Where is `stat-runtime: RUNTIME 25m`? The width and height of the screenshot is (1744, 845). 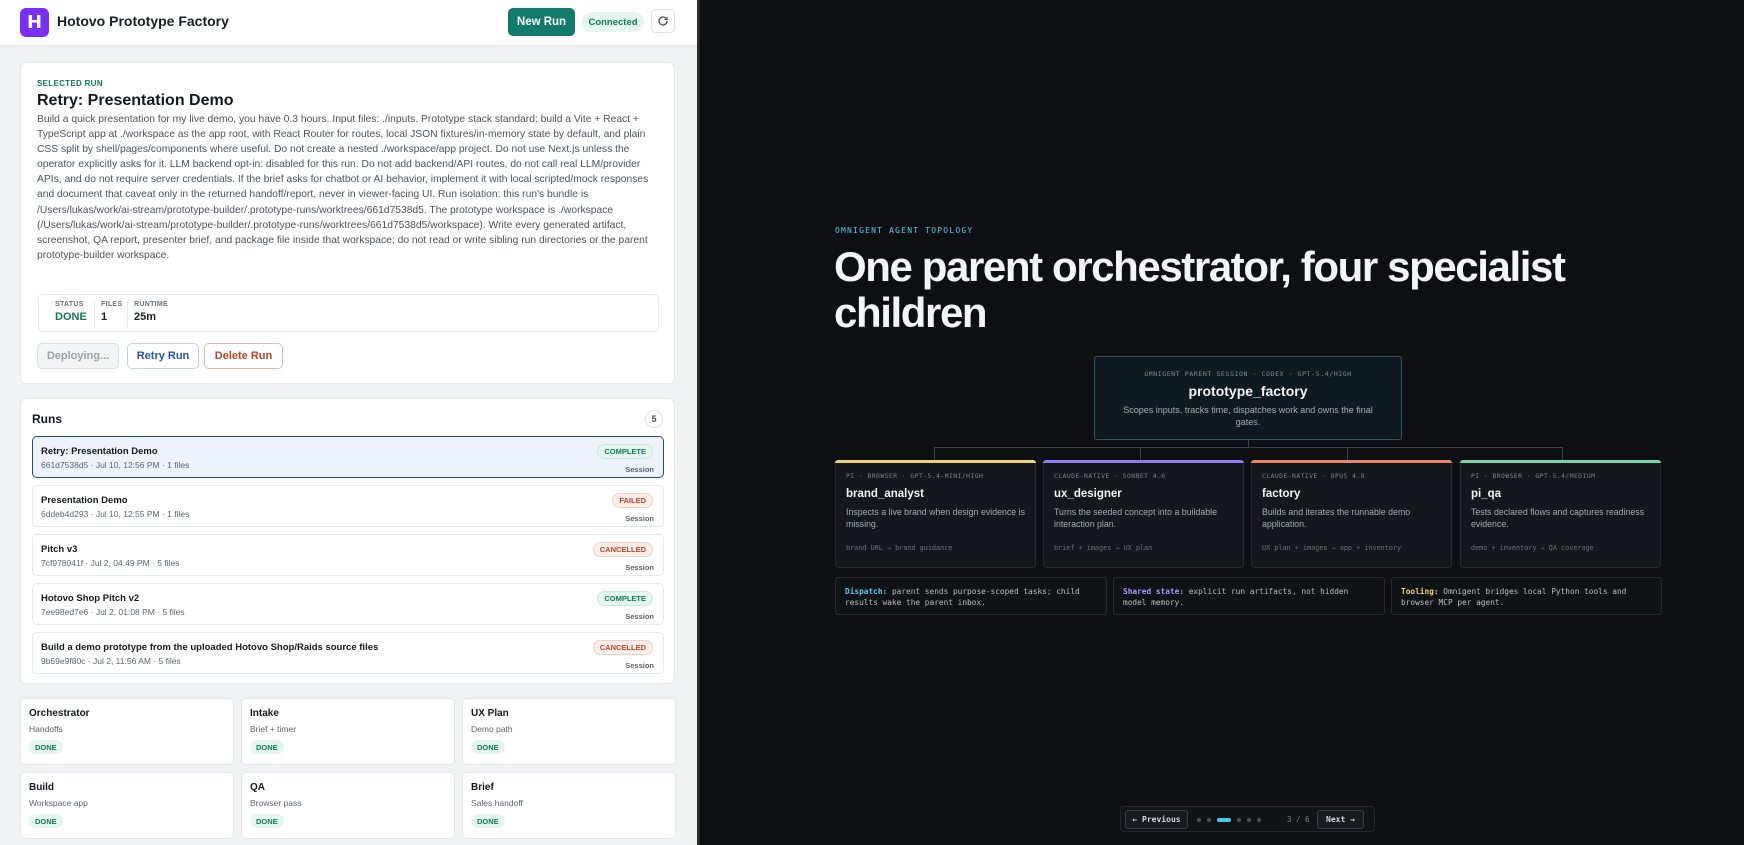 stat-runtime: RUNTIME 25m is located at coordinates (151, 312).